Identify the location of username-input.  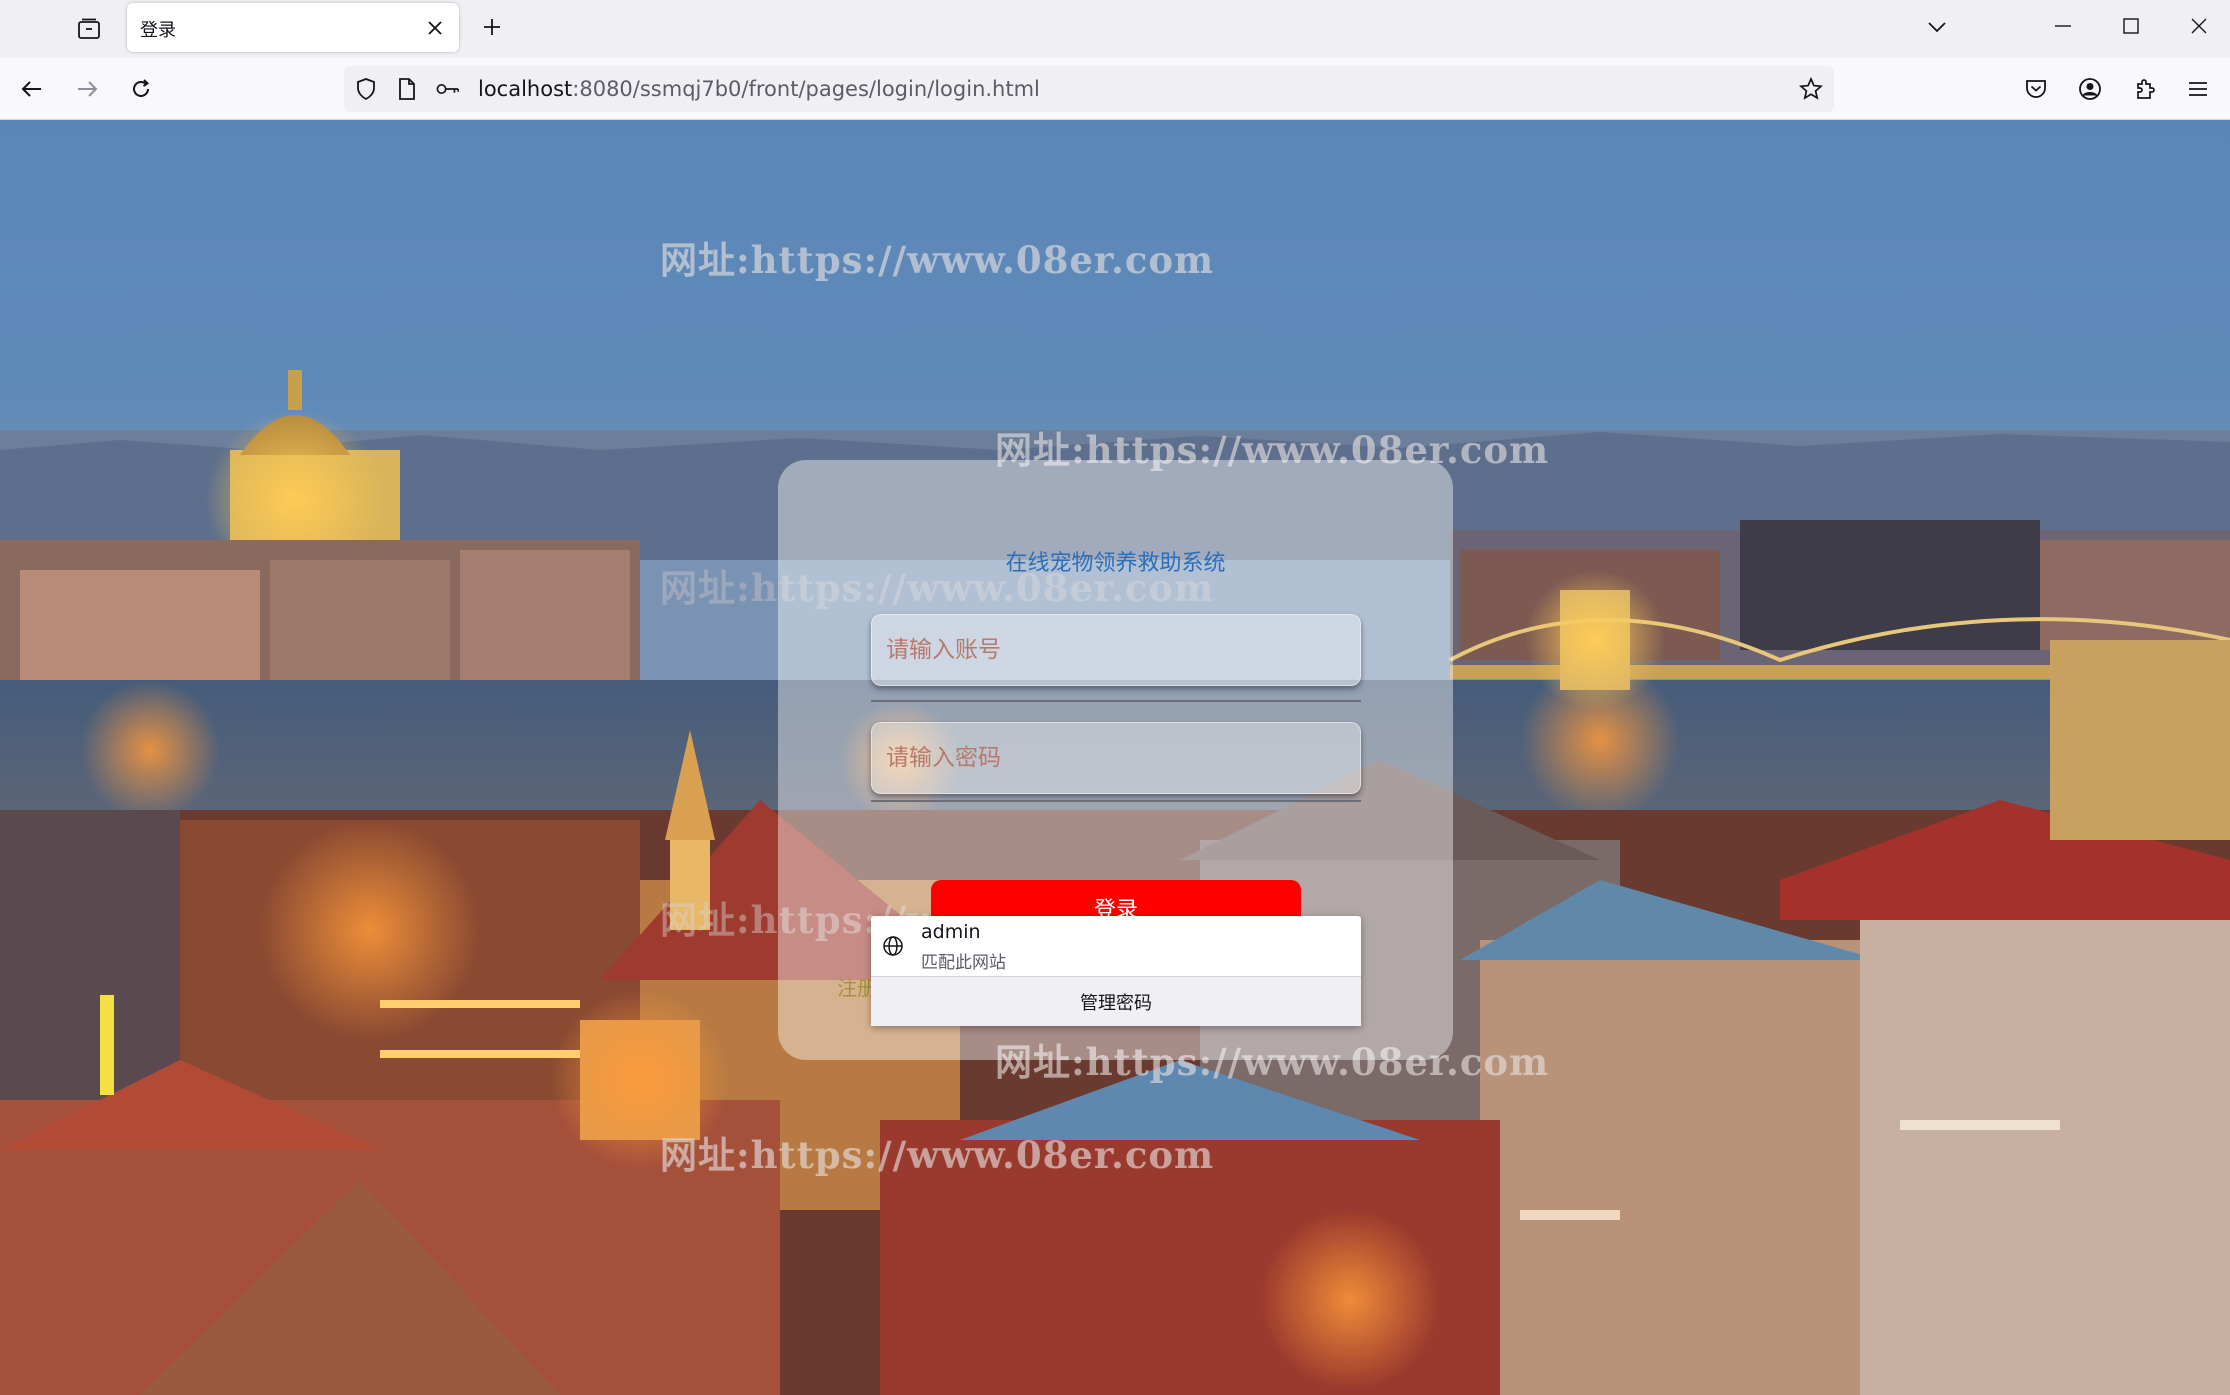
(1116, 650).